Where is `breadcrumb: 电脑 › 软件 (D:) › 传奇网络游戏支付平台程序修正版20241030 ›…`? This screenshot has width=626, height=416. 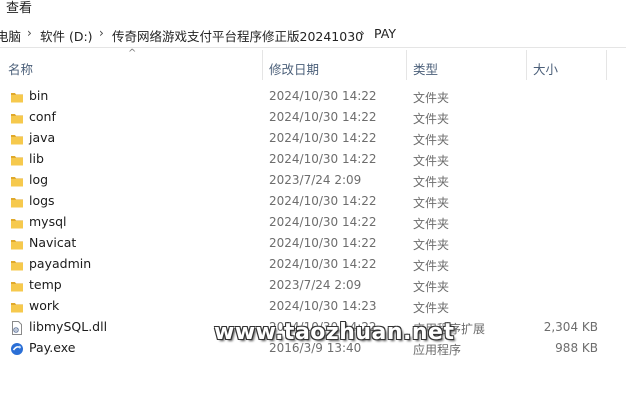 breadcrumb: 电脑 › 软件 (D:) › 传奇网络游戏支付平台程序修正版20241030 ›… is located at coordinates (313, 34).